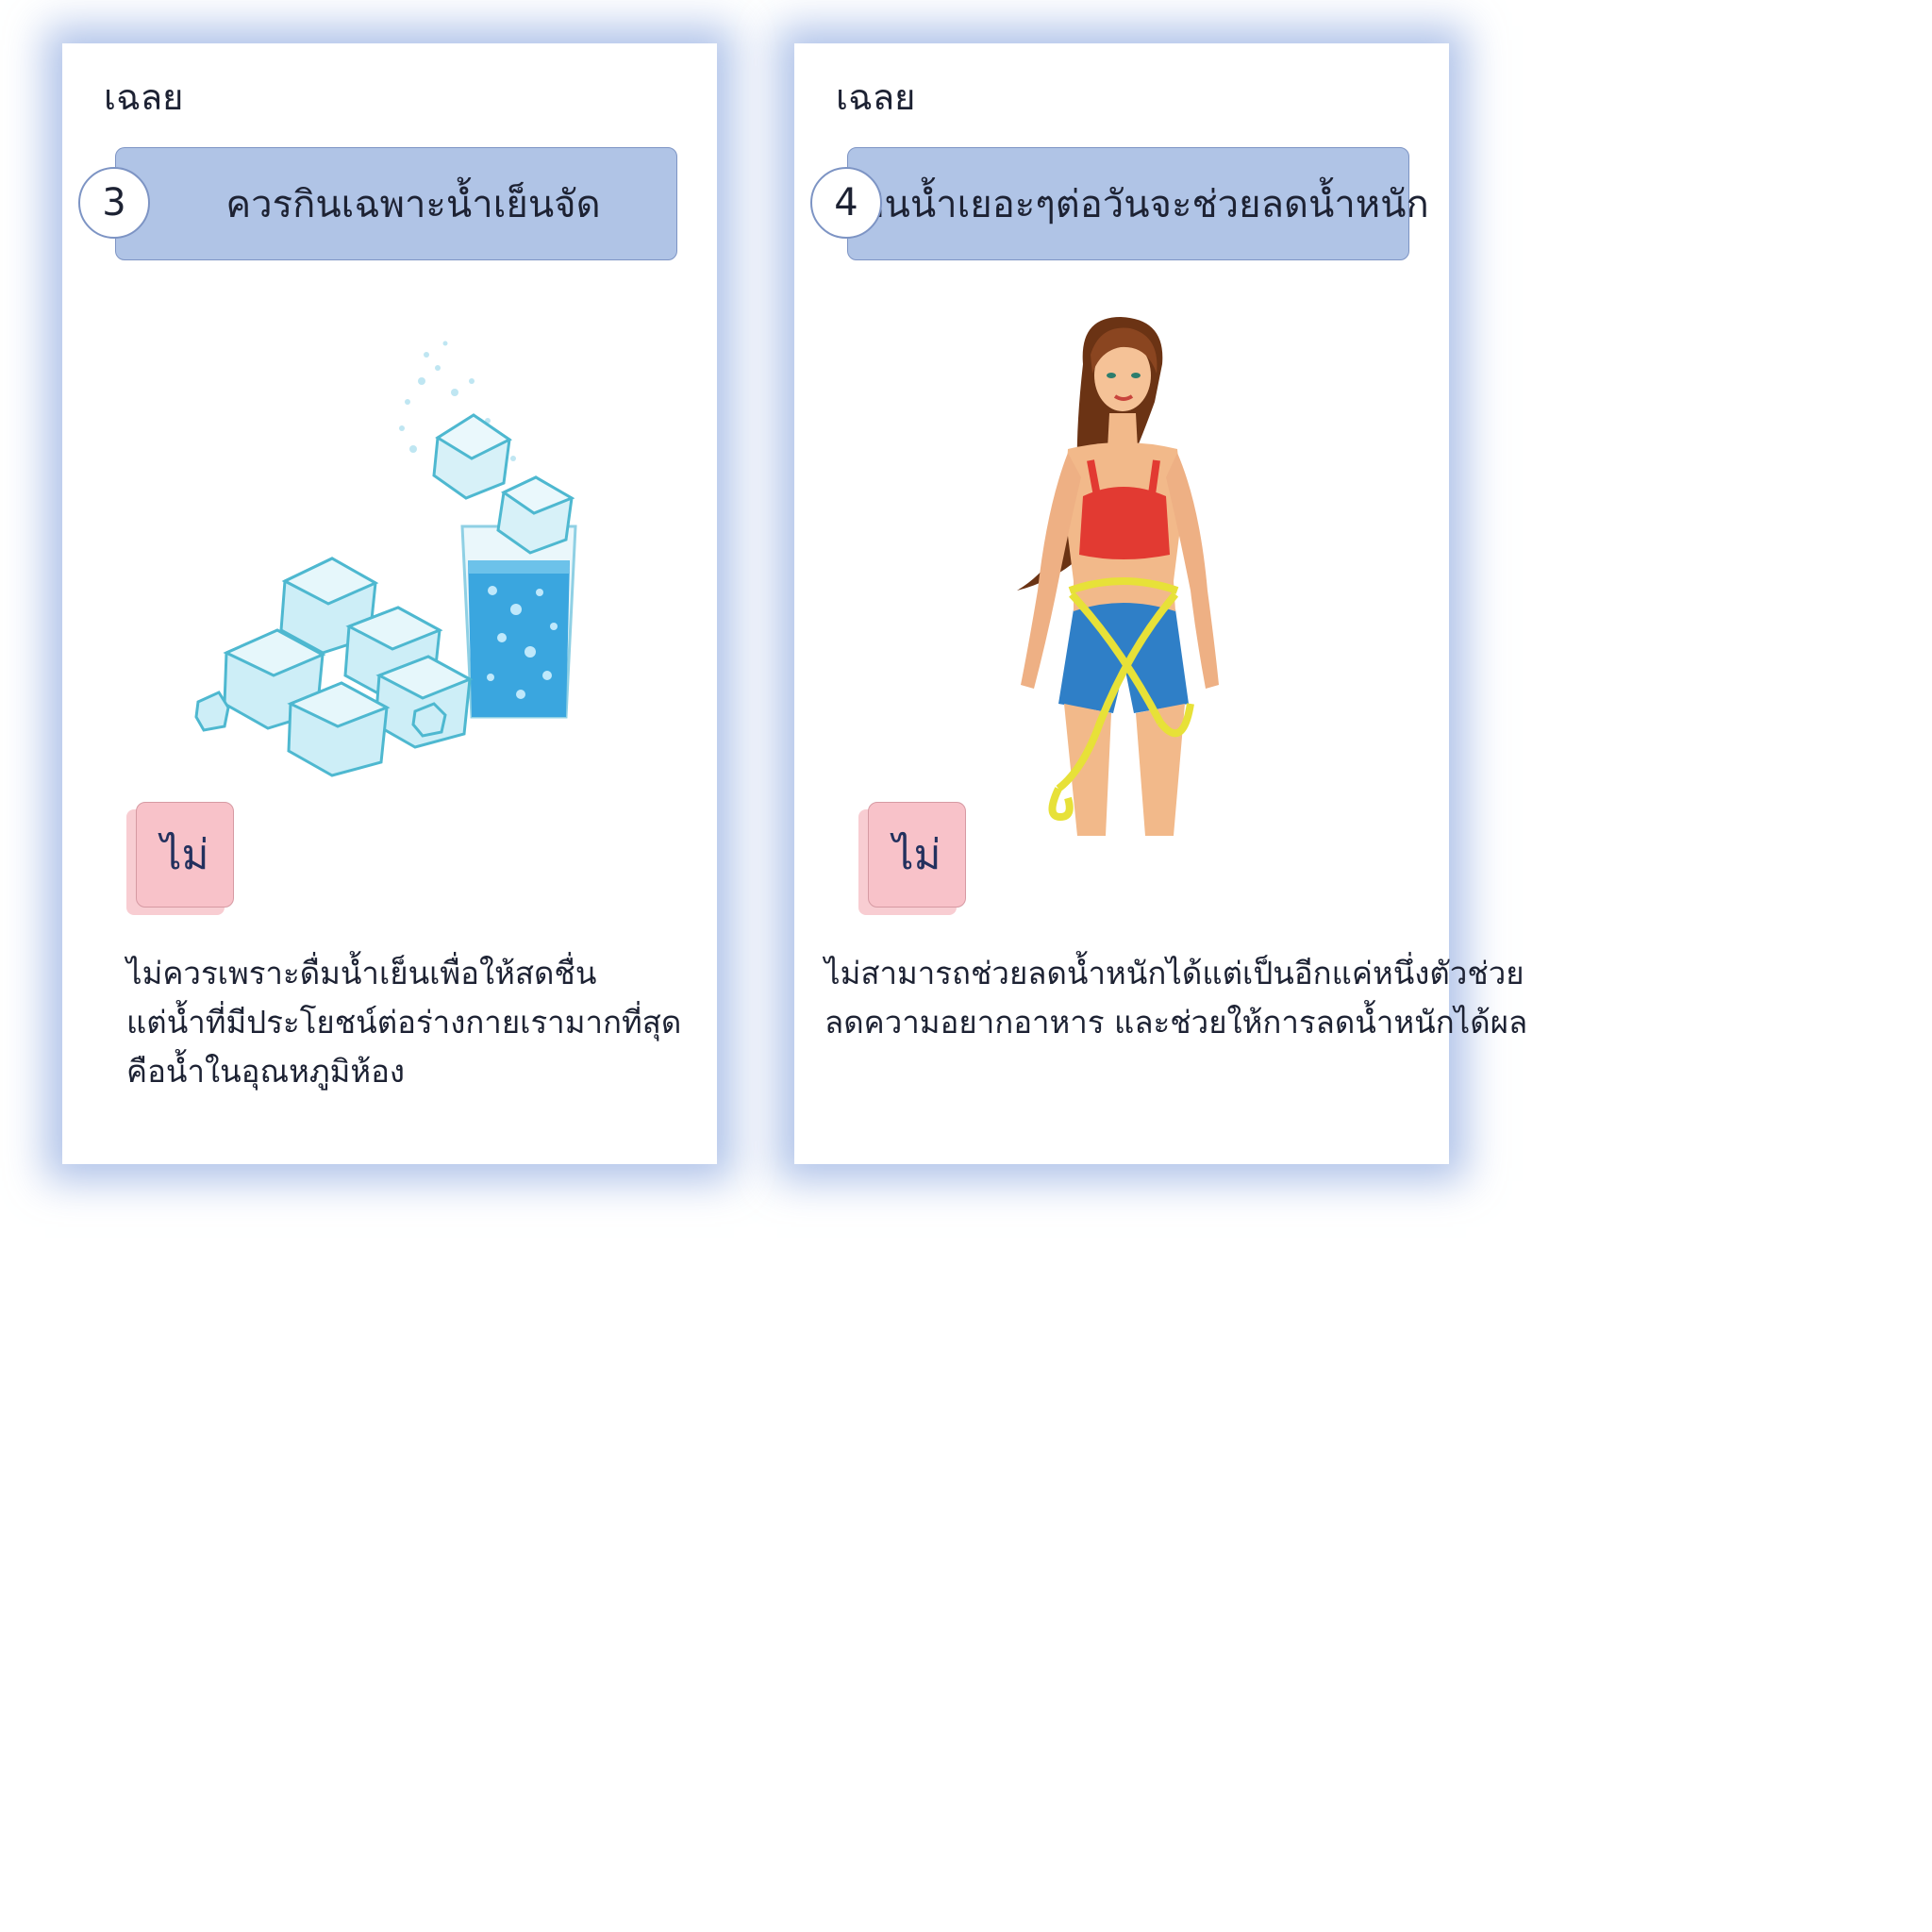 The image size is (1932, 1932). I want to click on question-bar: ควรกินเฉพาะน้ำเย็นจัด, so click(396, 204).